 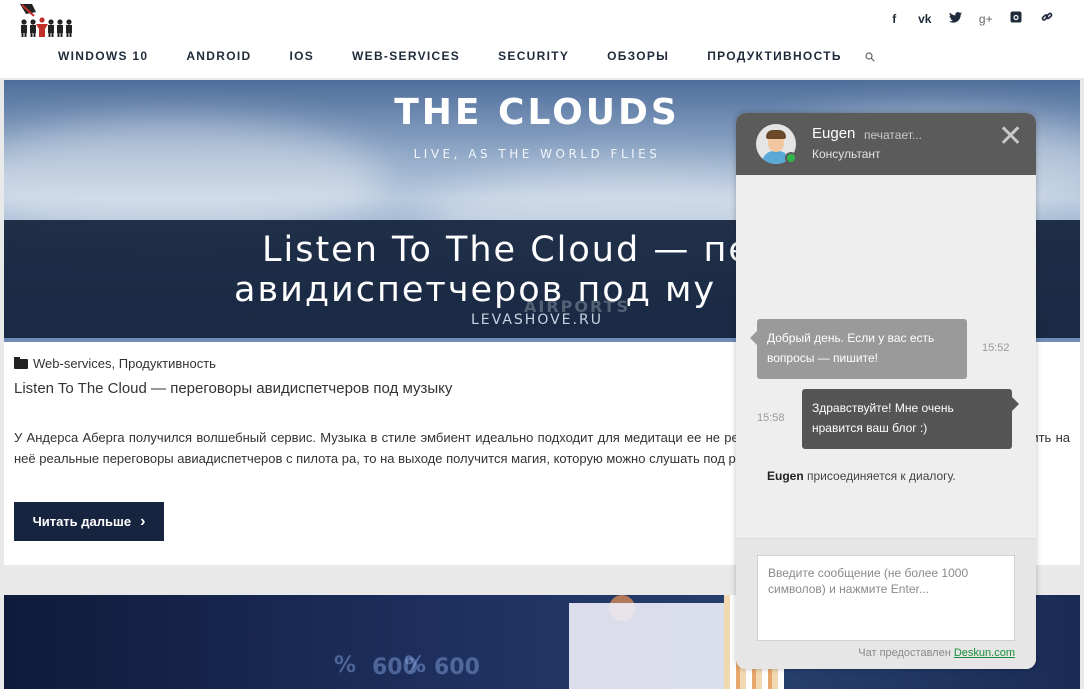 I want to click on agent-name: Eugen, so click(x=834, y=133).